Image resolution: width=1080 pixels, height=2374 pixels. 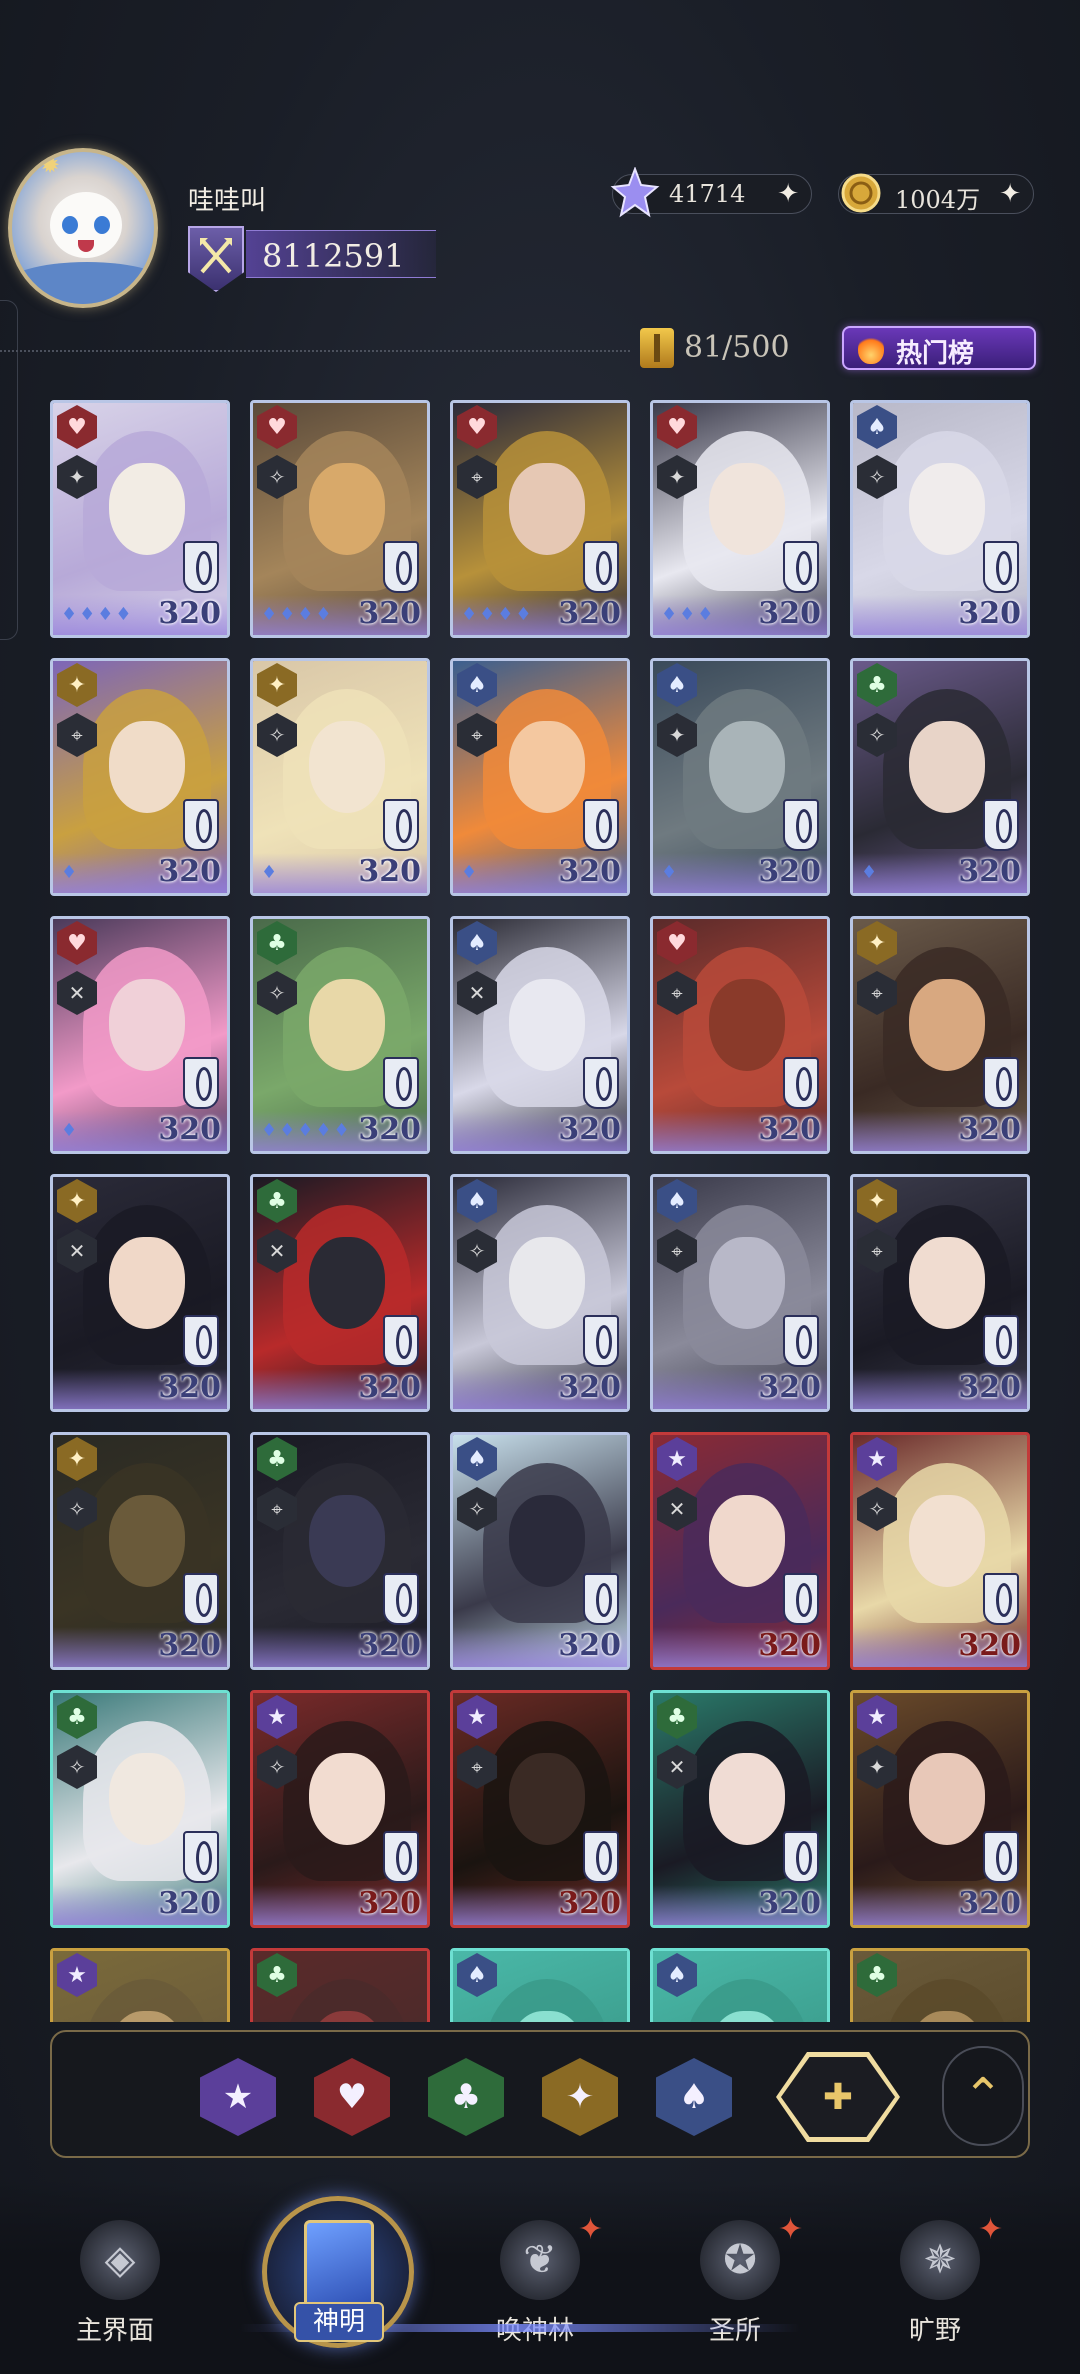 What do you see at coordinates (940, 2260) in the screenshot?
I see `compass-icon: ✵` at bounding box center [940, 2260].